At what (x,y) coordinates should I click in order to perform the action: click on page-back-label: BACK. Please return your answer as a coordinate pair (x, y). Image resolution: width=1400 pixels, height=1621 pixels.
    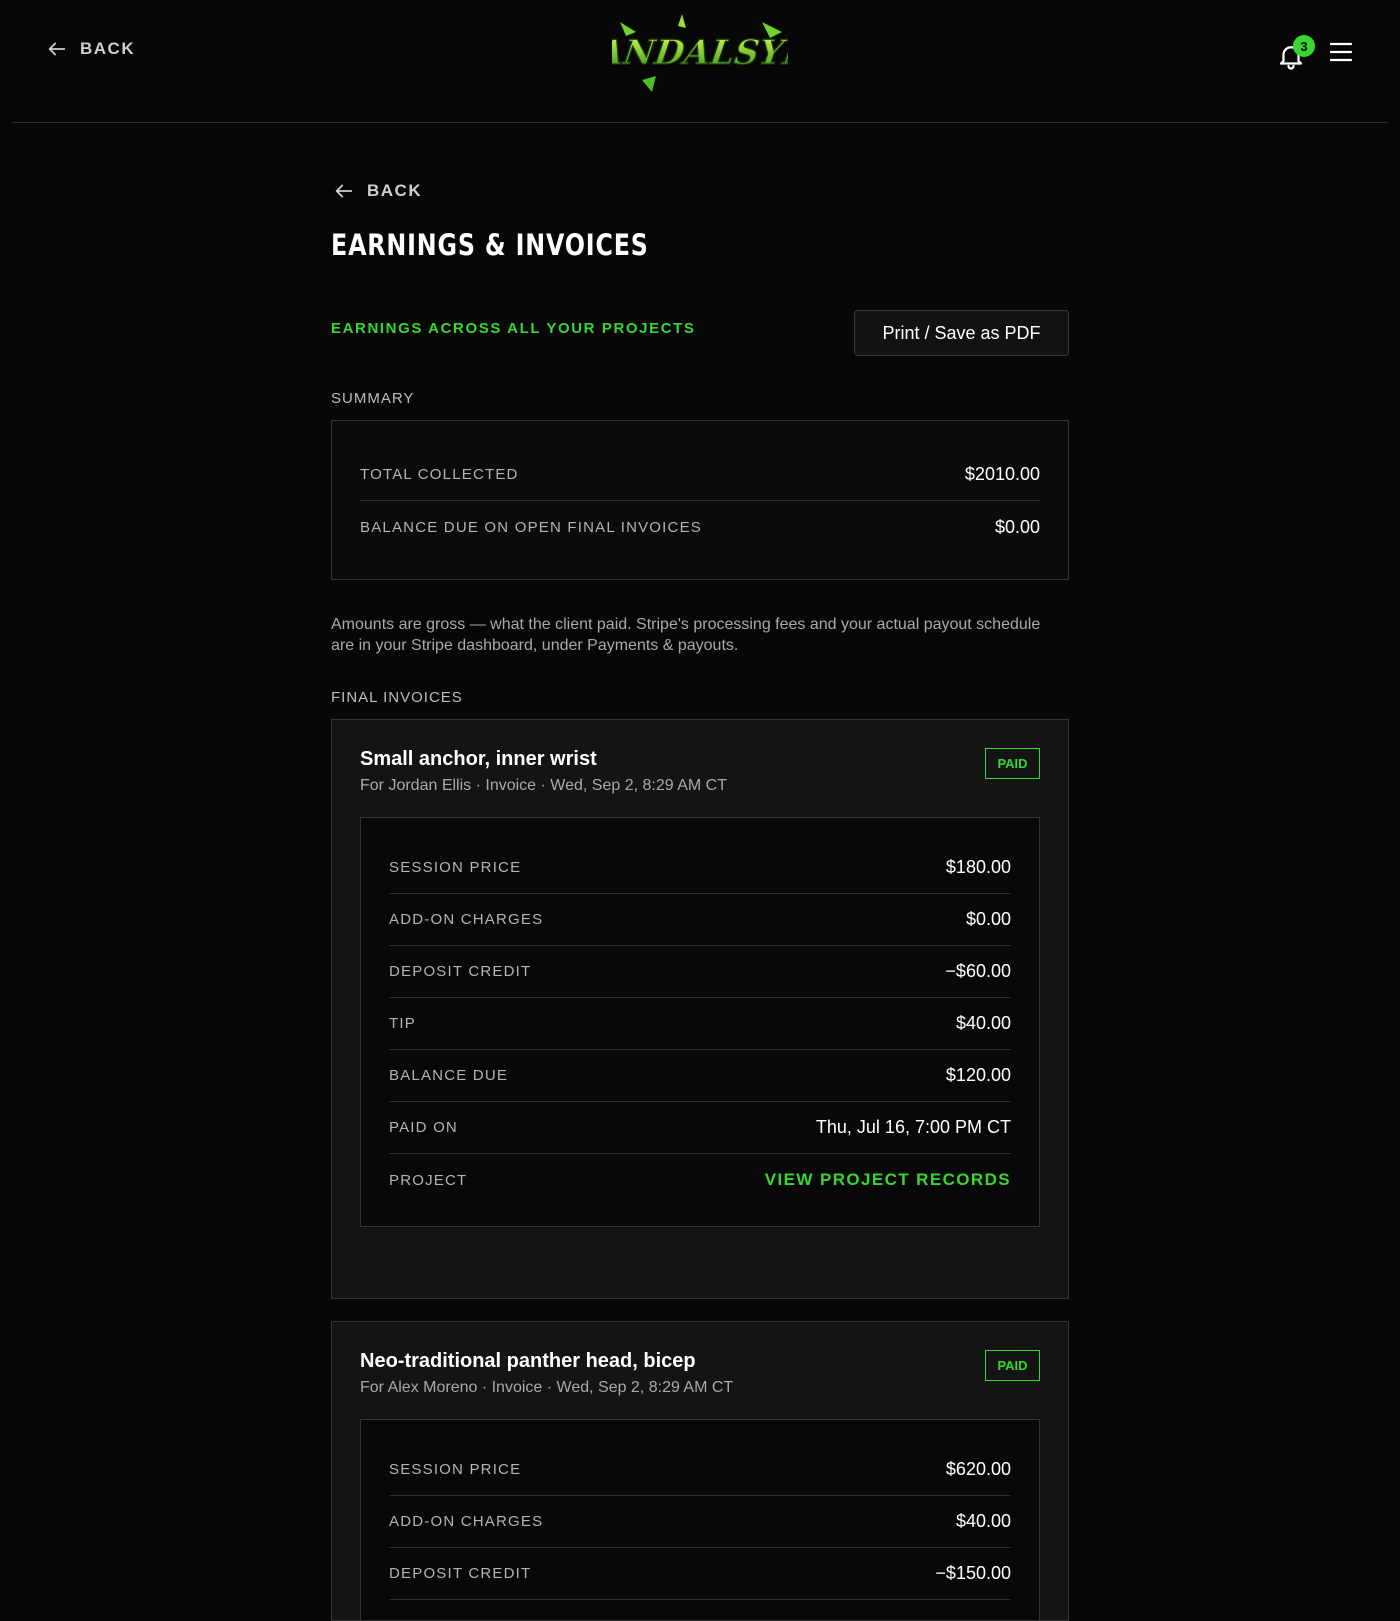
    Looking at the image, I should click on (395, 190).